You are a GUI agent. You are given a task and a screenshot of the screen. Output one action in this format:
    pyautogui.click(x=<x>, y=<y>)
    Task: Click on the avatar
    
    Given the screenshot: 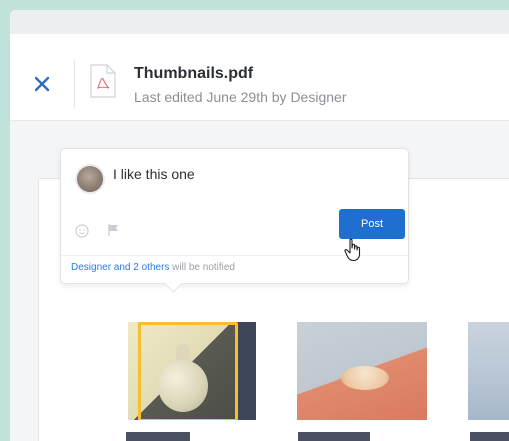 What is the action you would take?
    pyautogui.click(x=90, y=179)
    